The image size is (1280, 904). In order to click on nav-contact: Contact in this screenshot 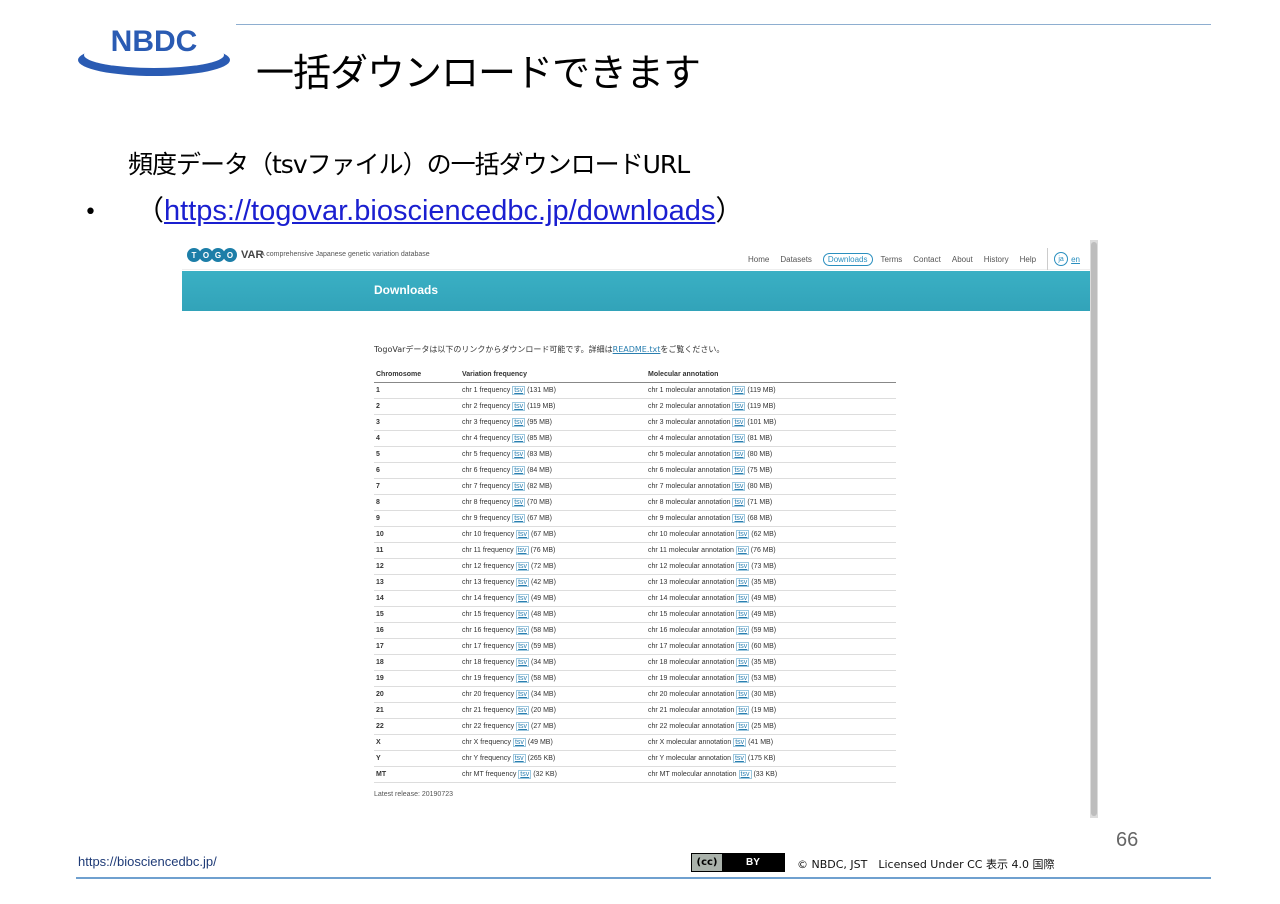, I will do `click(927, 259)`.